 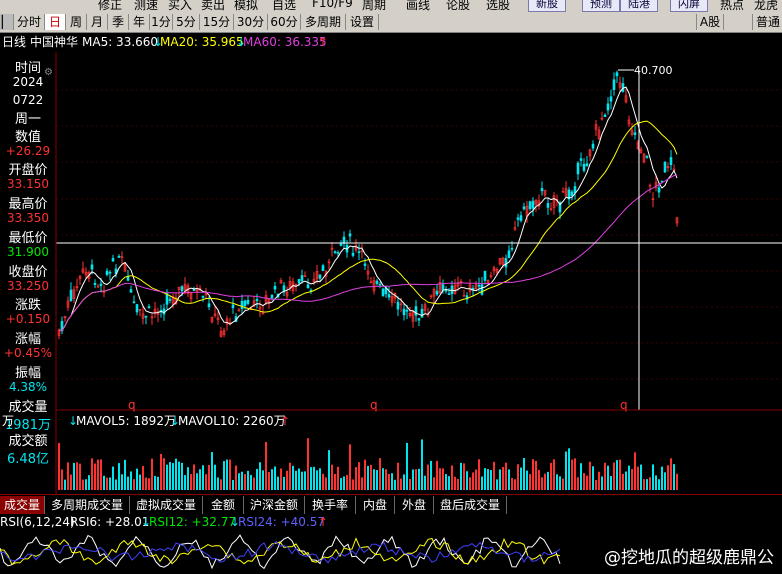 What do you see at coordinates (132, 405) in the screenshot?
I see `event-marker: q` at bounding box center [132, 405].